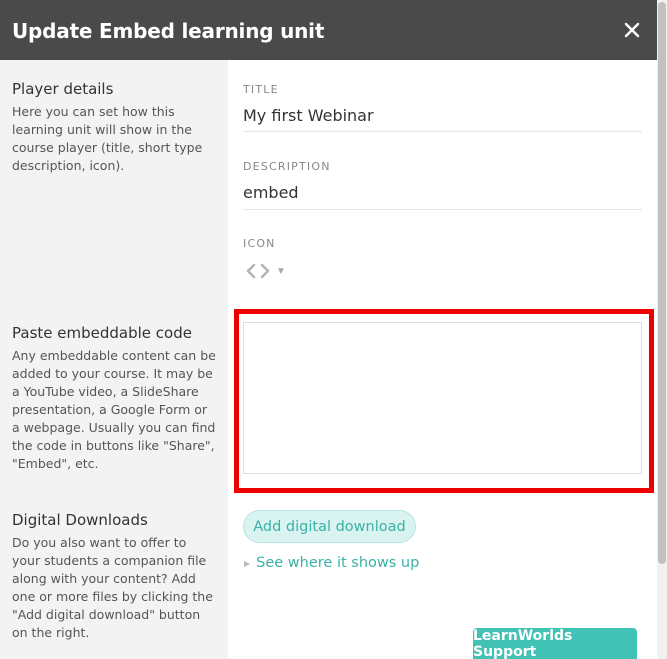 This screenshot has height=659, width=667. What do you see at coordinates (338, 563) in the screenshot?
I see `see-where-label: See where it shows up` at bounding box center [338, 563].